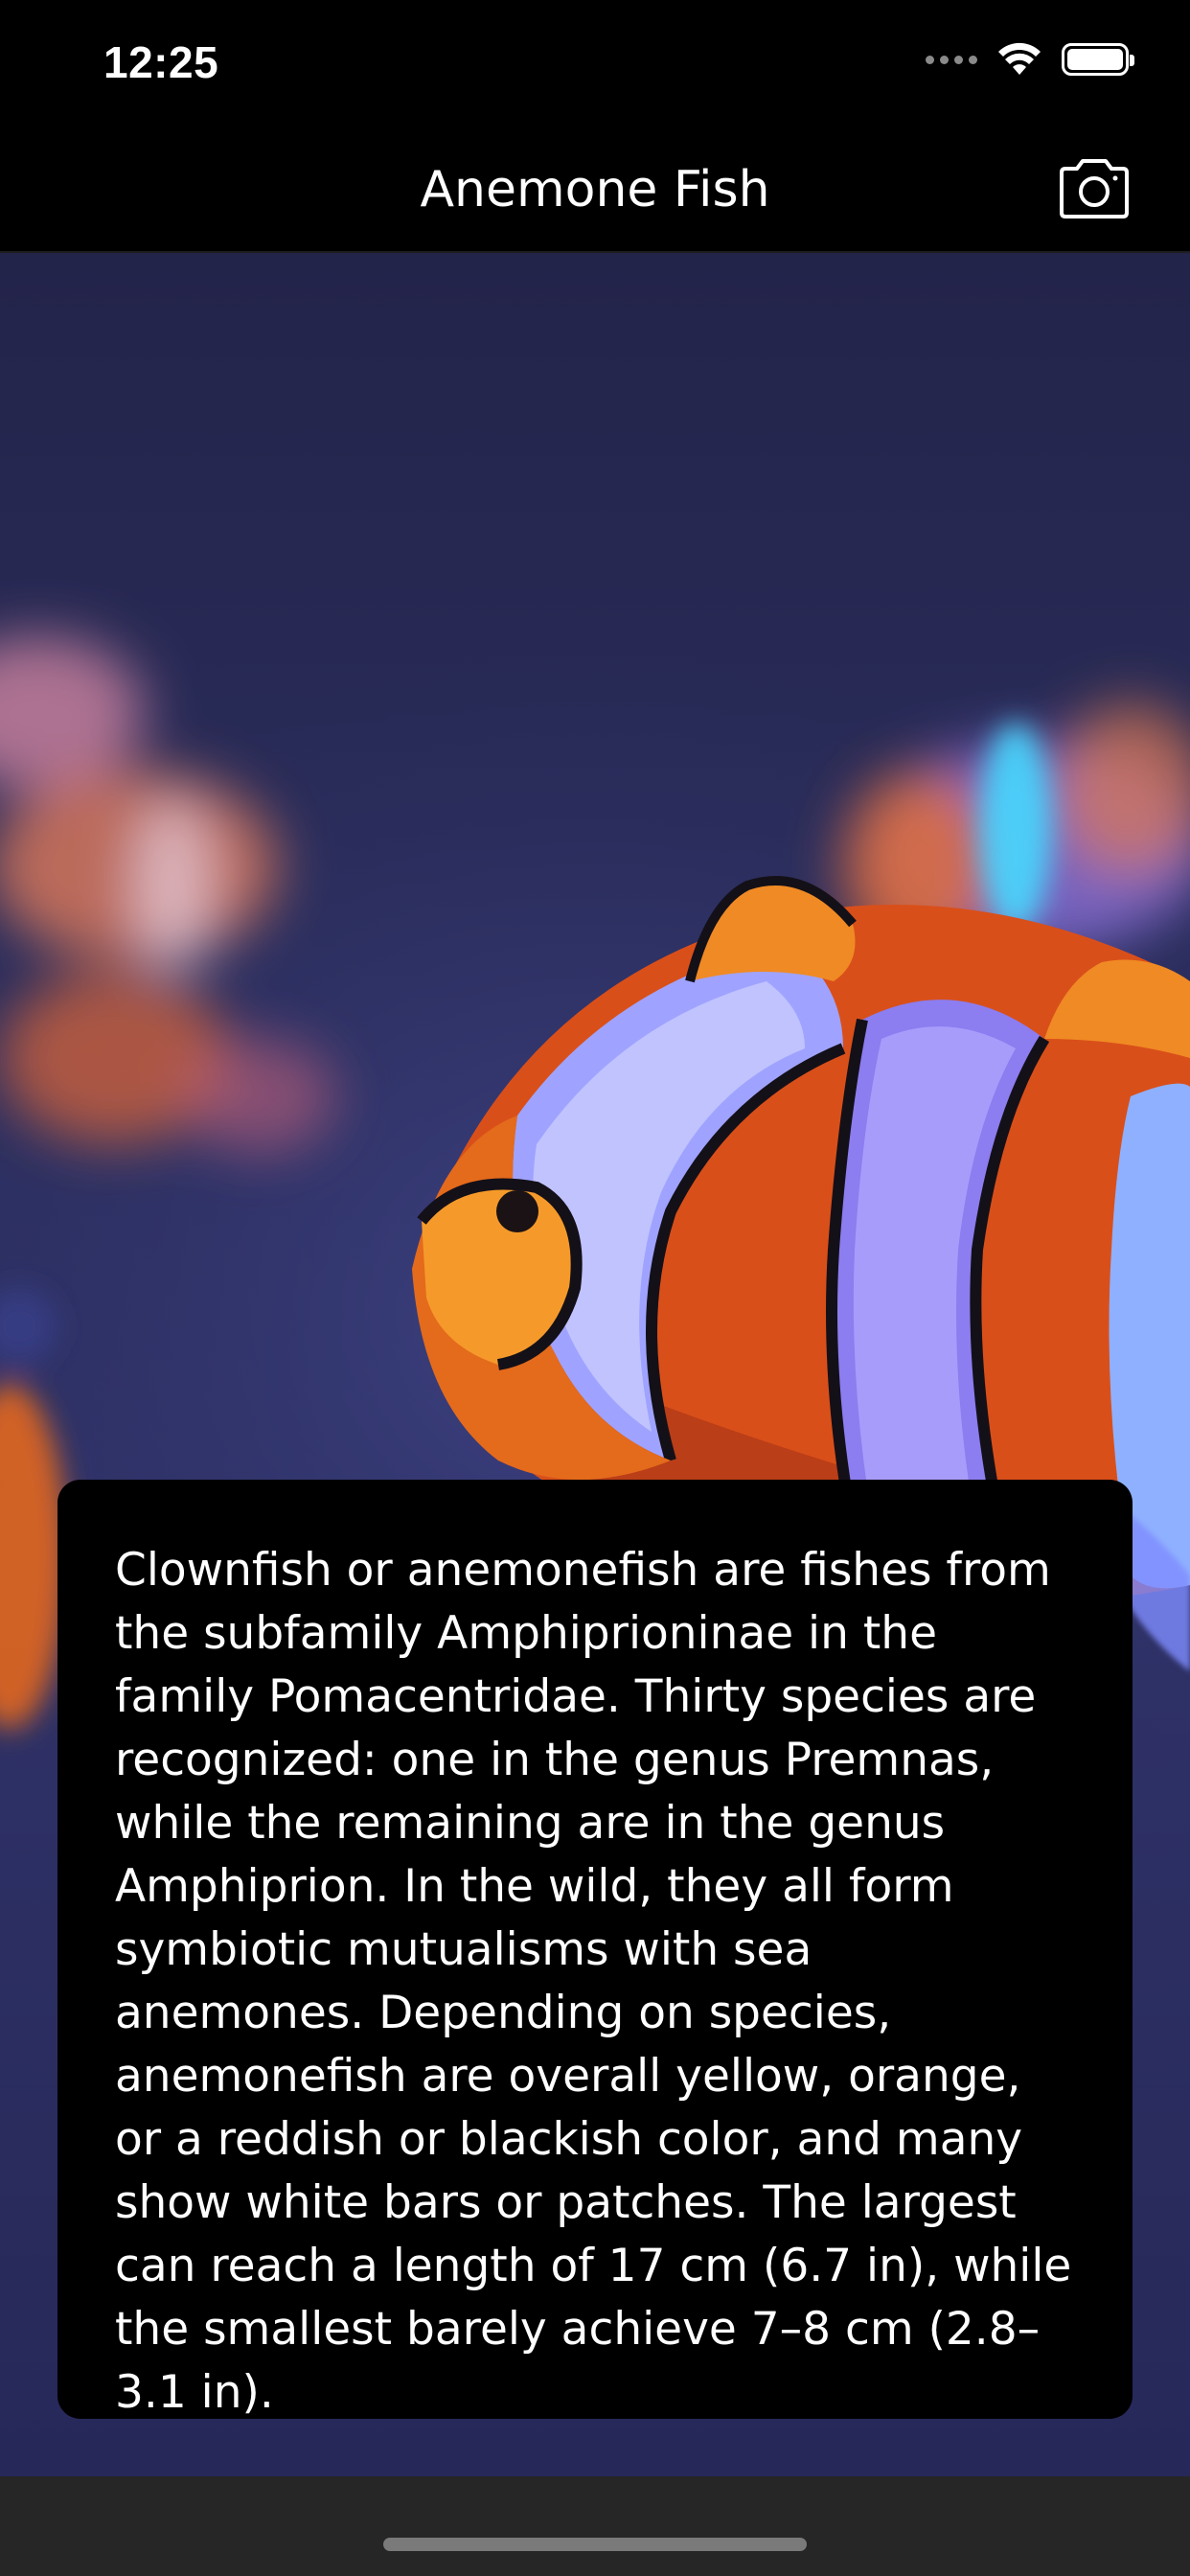 Image resolution: width=1190 pixels, height=2576 pixels. I want to click on cellular-signal-icon, so click(952, 59).